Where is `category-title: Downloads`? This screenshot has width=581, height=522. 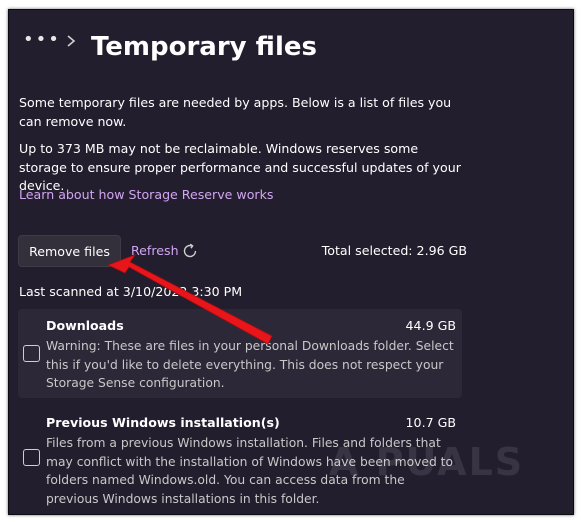
category-title: Downloads is located at coordinates (85, 325).